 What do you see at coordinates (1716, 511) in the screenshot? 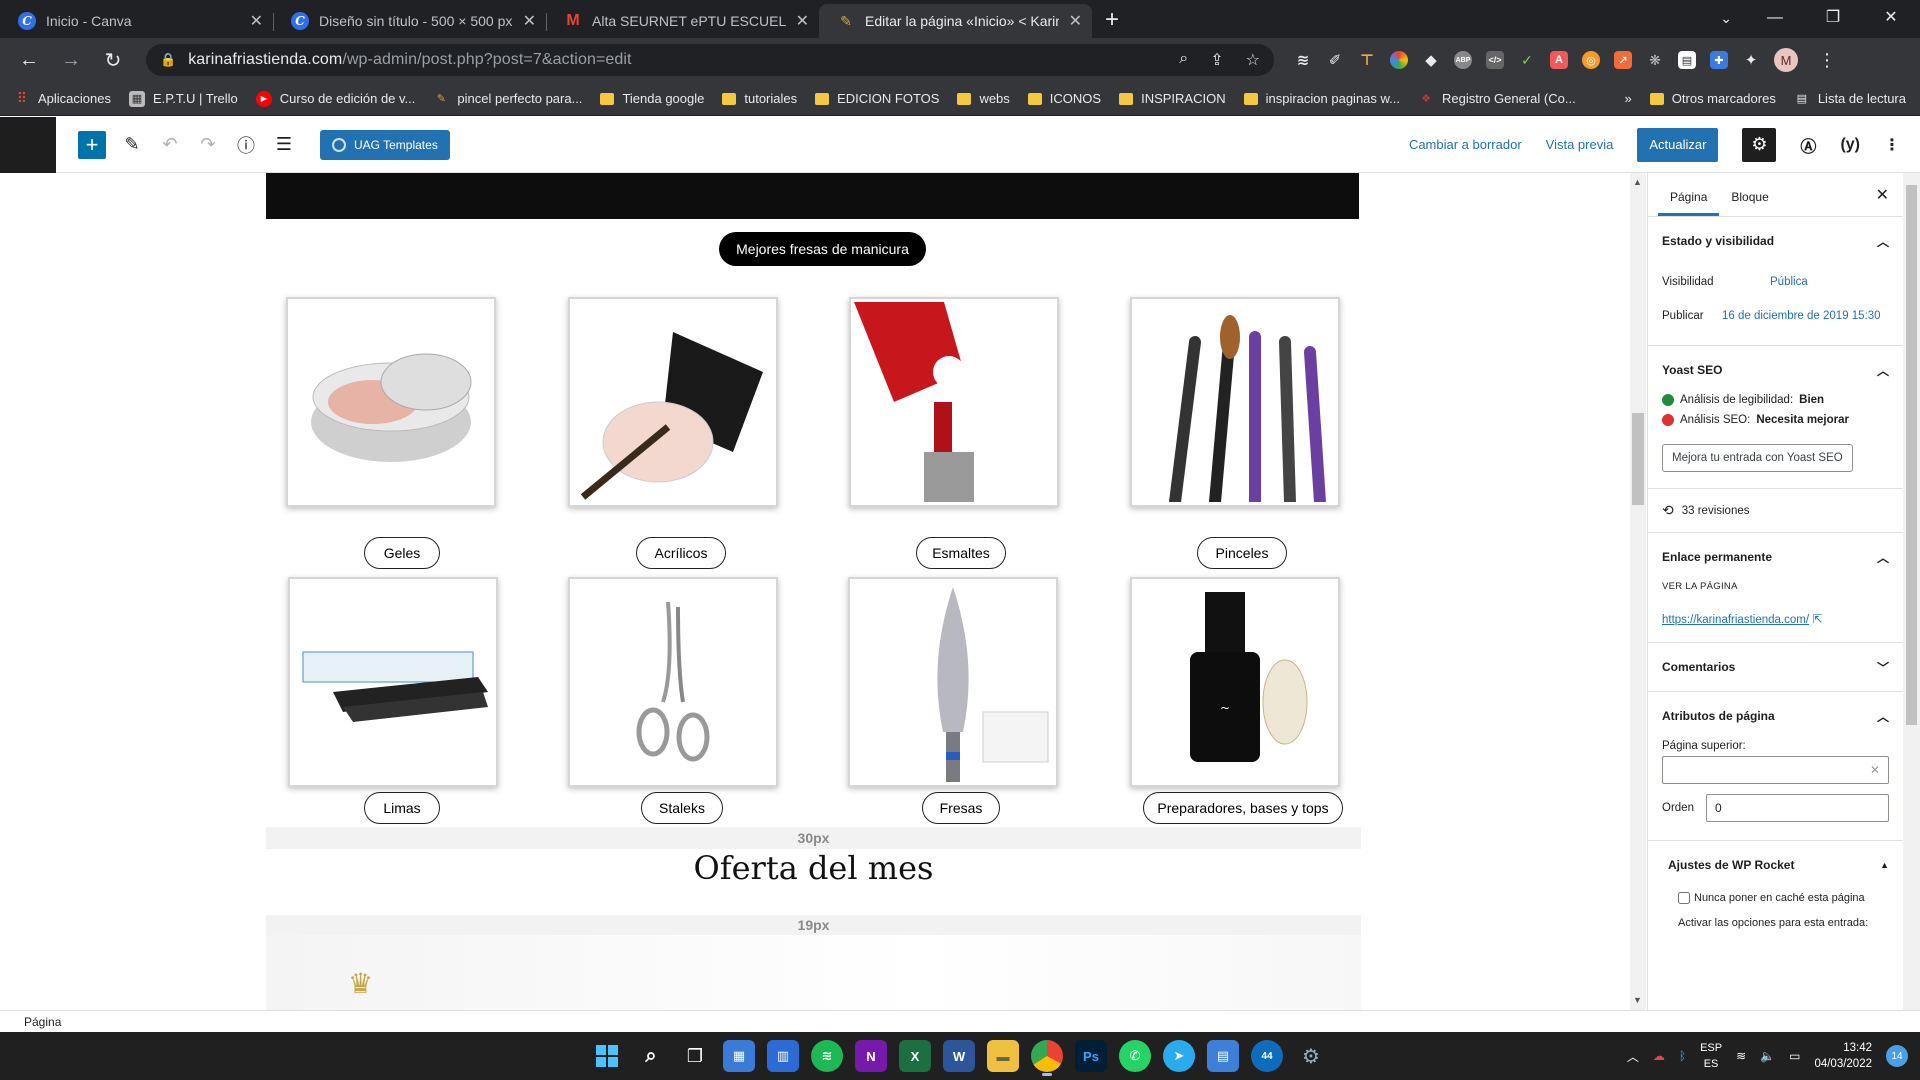
I see `revisions-link: 33 revisiones` at bounding box center [1716, 511].